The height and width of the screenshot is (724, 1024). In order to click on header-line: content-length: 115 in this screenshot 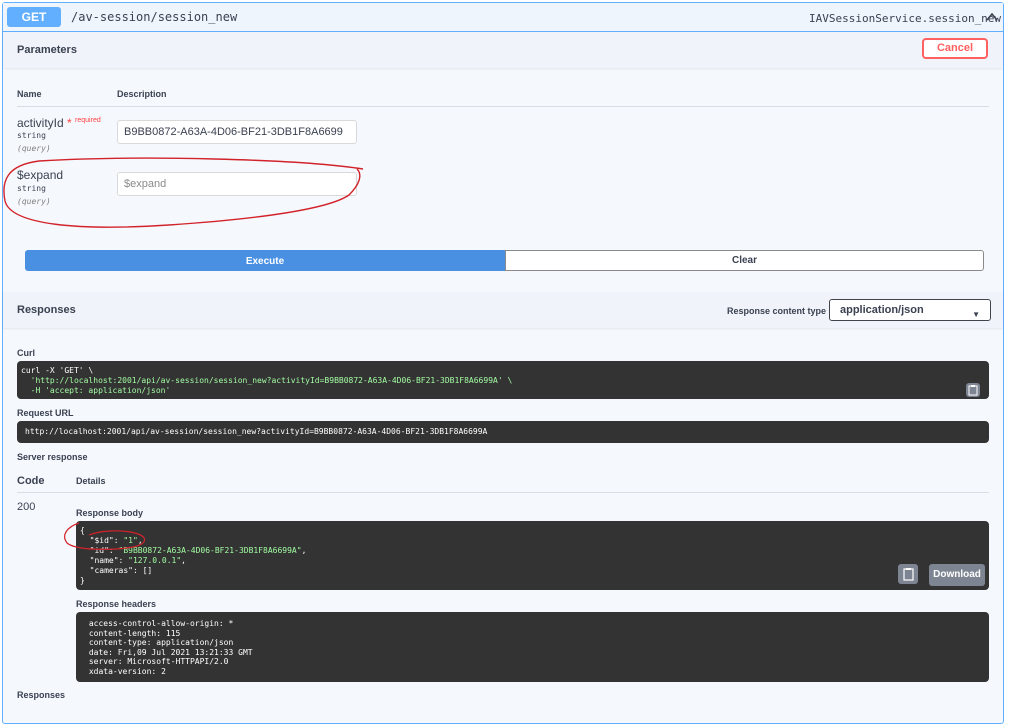, I will do `click(132, 633)`.